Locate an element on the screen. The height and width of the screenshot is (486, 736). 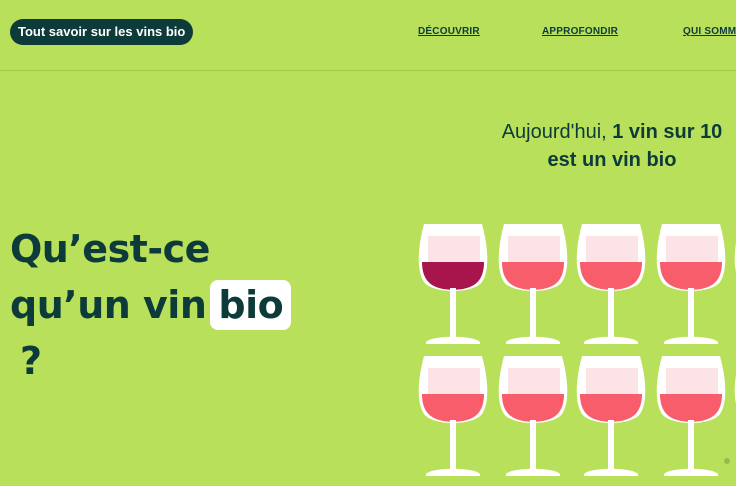
nav-decouvrir: DÉCOUVRIR is located at coordinates (449, 33).